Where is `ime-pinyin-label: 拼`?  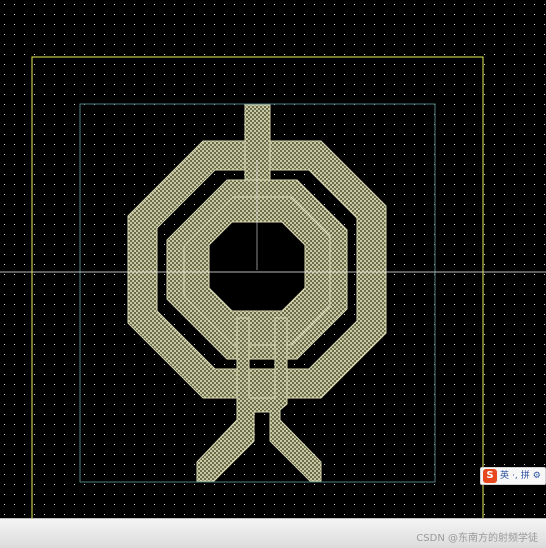
ime-pinyin-label: 拼 is located at coordinates (525, 476).